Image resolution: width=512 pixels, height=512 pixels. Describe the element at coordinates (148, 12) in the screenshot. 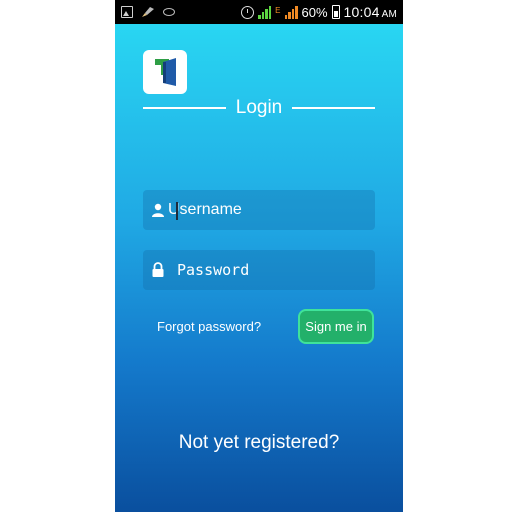

I see `brush-icon` at that location.